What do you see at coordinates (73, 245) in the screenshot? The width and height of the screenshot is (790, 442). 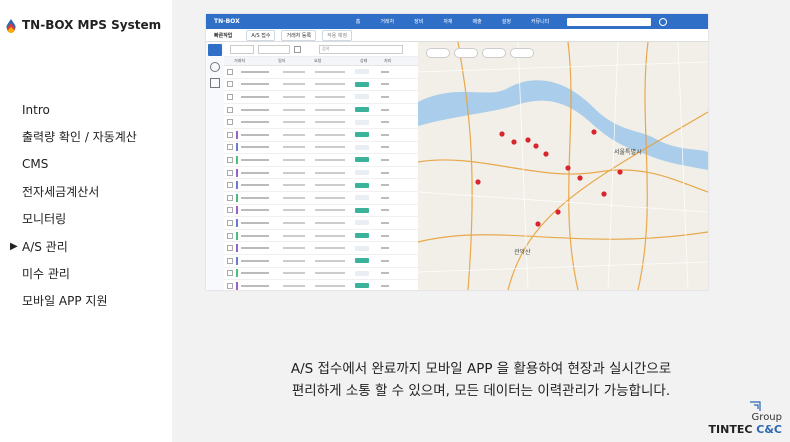 I see `sidebar-item-as: ▶ A/S 관리` at bounding box center [73, 245].